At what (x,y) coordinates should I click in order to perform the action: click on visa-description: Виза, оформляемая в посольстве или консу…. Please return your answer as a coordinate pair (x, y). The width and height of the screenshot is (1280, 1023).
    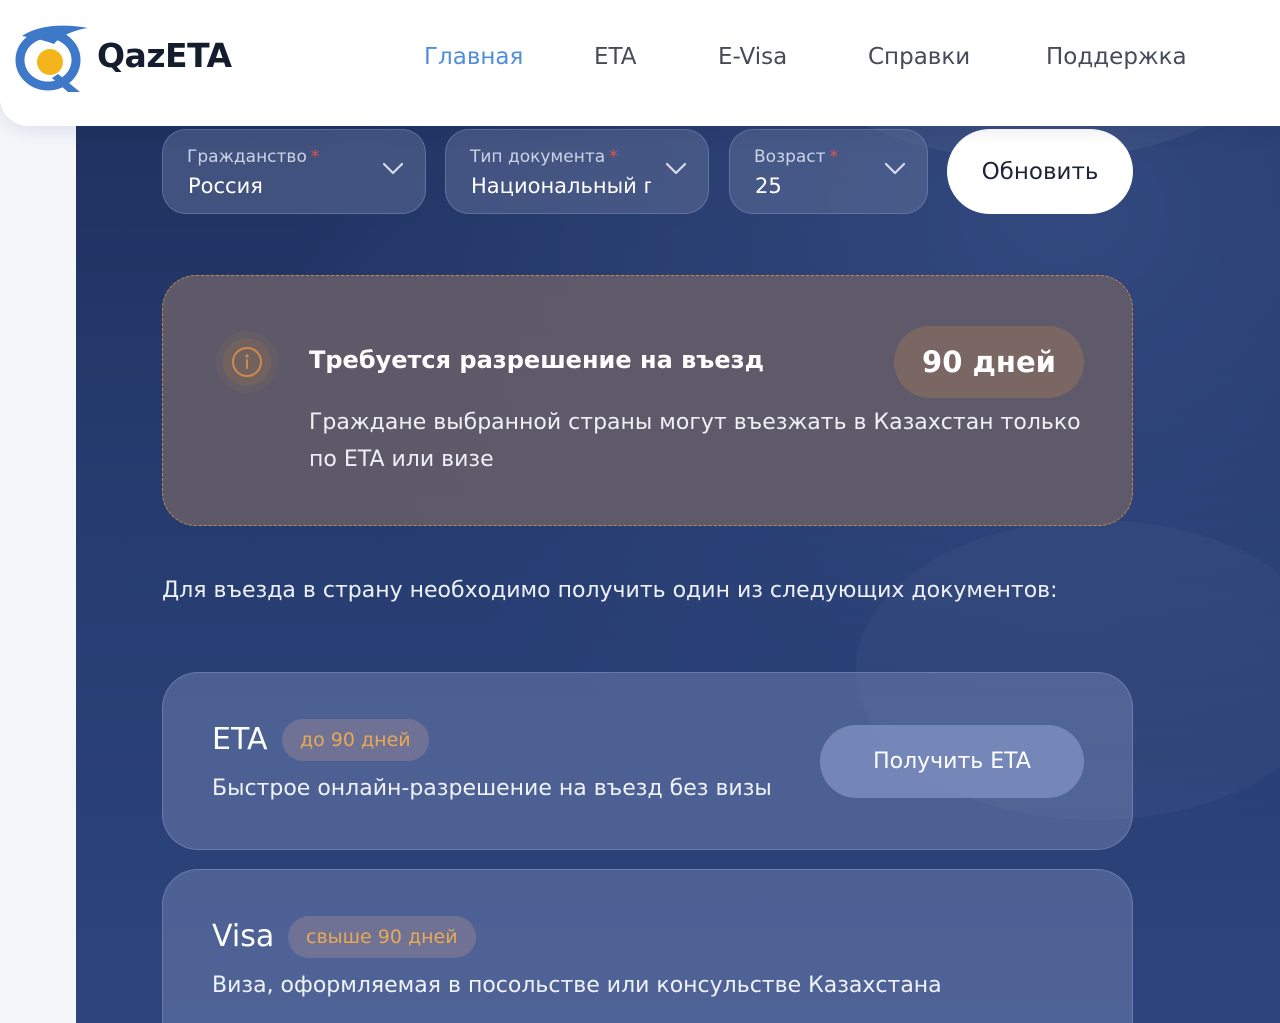
    Looking at the image, I should click on (577, 985).